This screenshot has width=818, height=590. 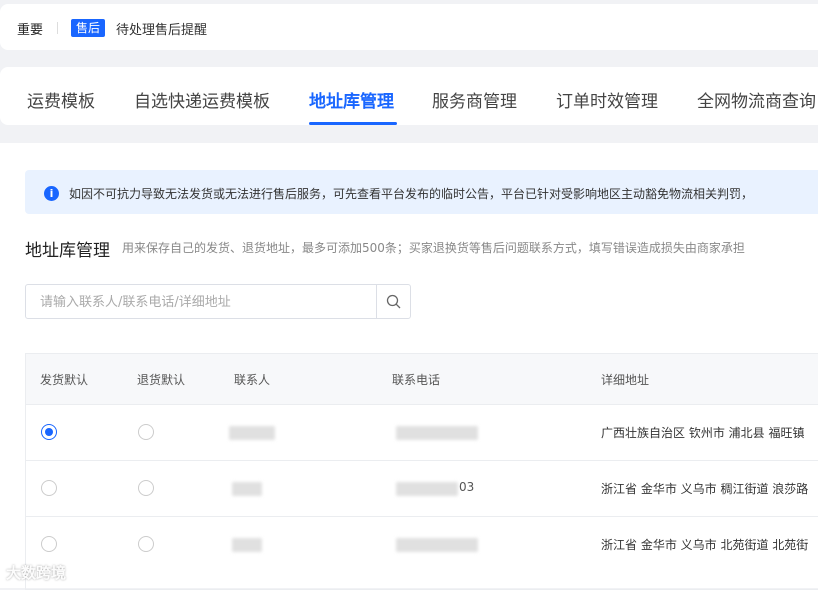 I want to click on search-icon, so click(x=393, y=301).